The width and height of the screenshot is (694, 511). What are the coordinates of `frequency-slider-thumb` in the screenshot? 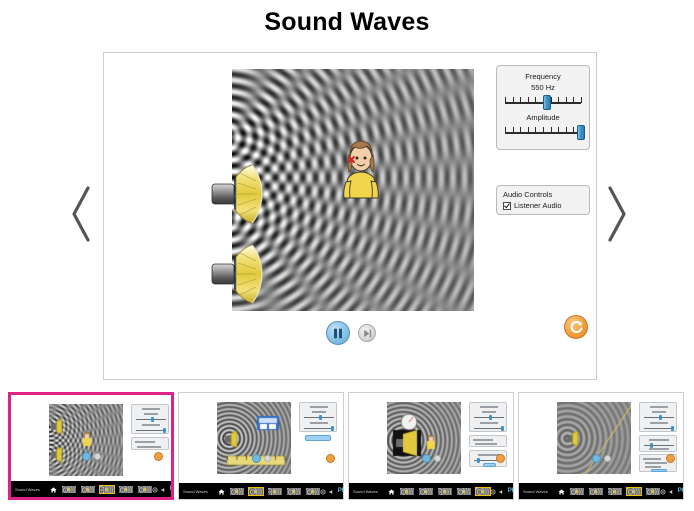 It's located at (546, 102).